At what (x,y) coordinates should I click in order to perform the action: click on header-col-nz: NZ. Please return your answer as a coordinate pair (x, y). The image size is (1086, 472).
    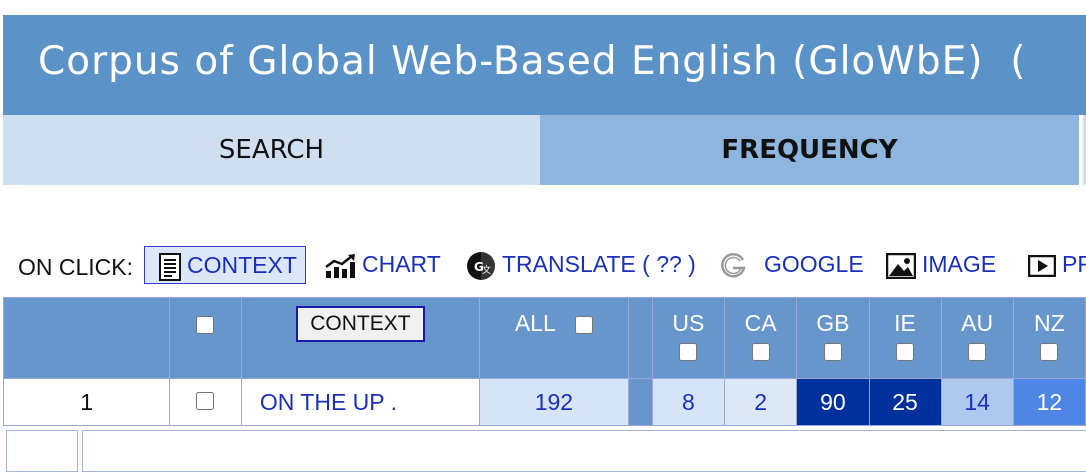
    Looking at the image, I should click on (1049, 338).